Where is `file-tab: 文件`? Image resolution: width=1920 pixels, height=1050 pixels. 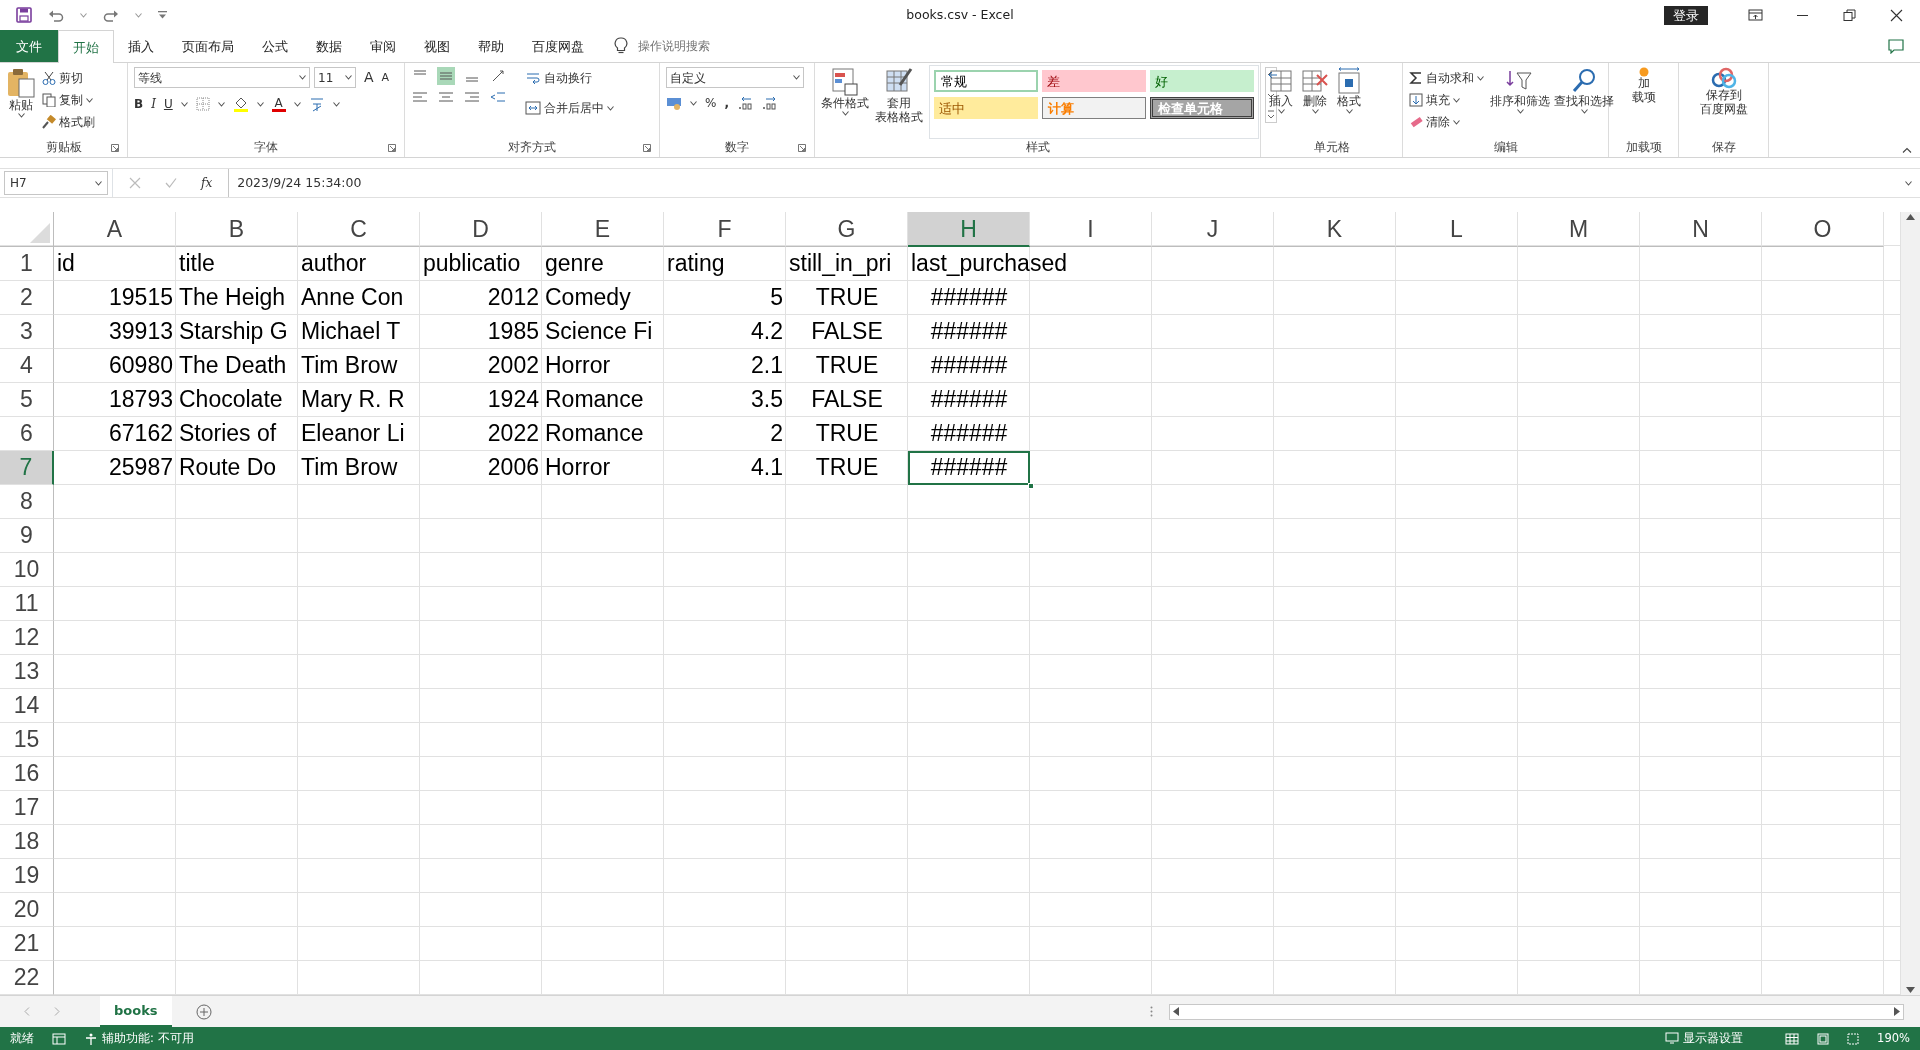
file-tab: 文件 is located at coordinates (29, 46).